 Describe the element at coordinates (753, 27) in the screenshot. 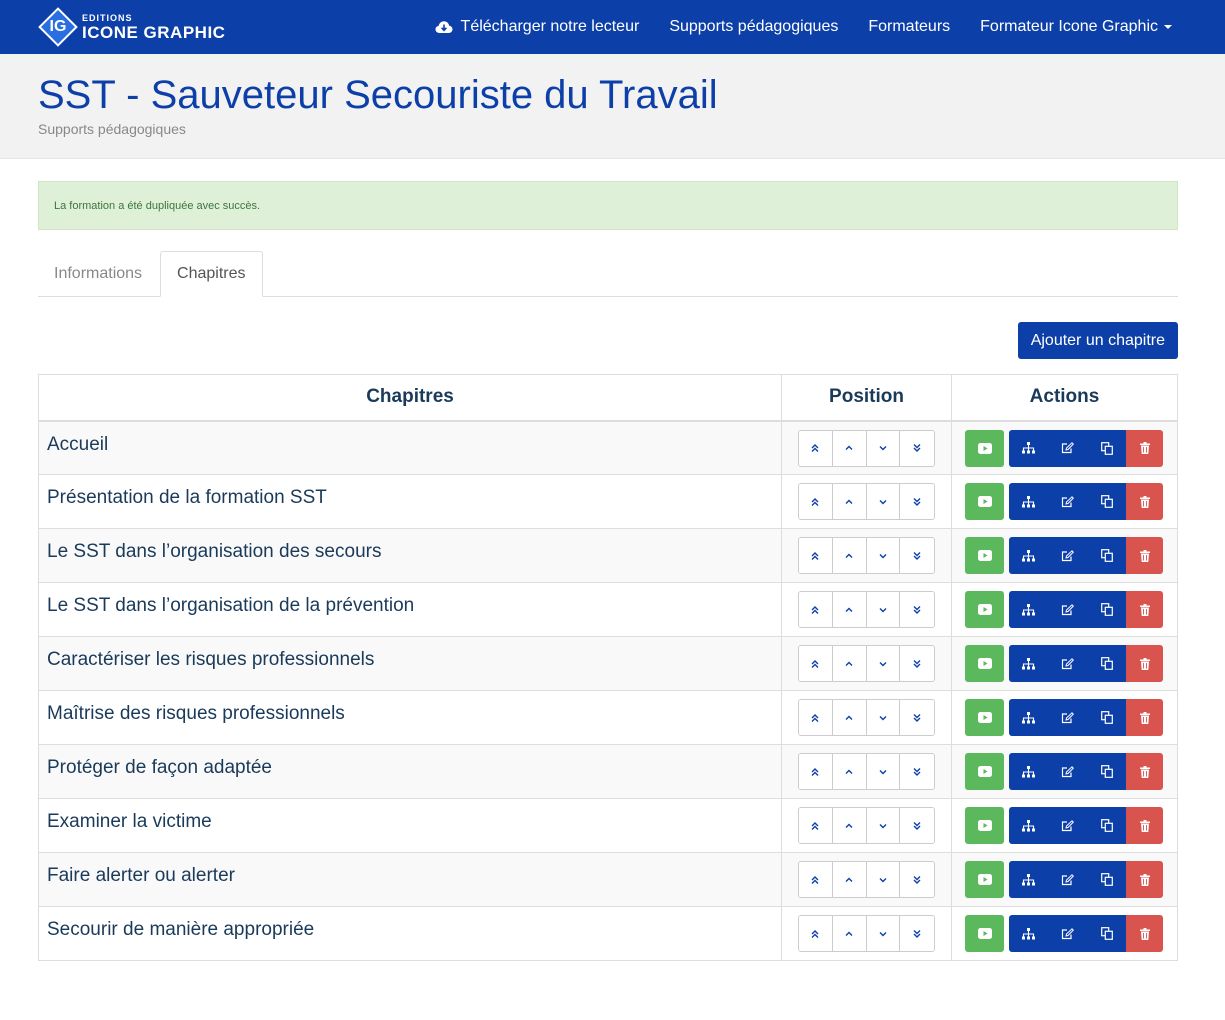

I see `nav-supports: Supports pédagogiques` at that location.